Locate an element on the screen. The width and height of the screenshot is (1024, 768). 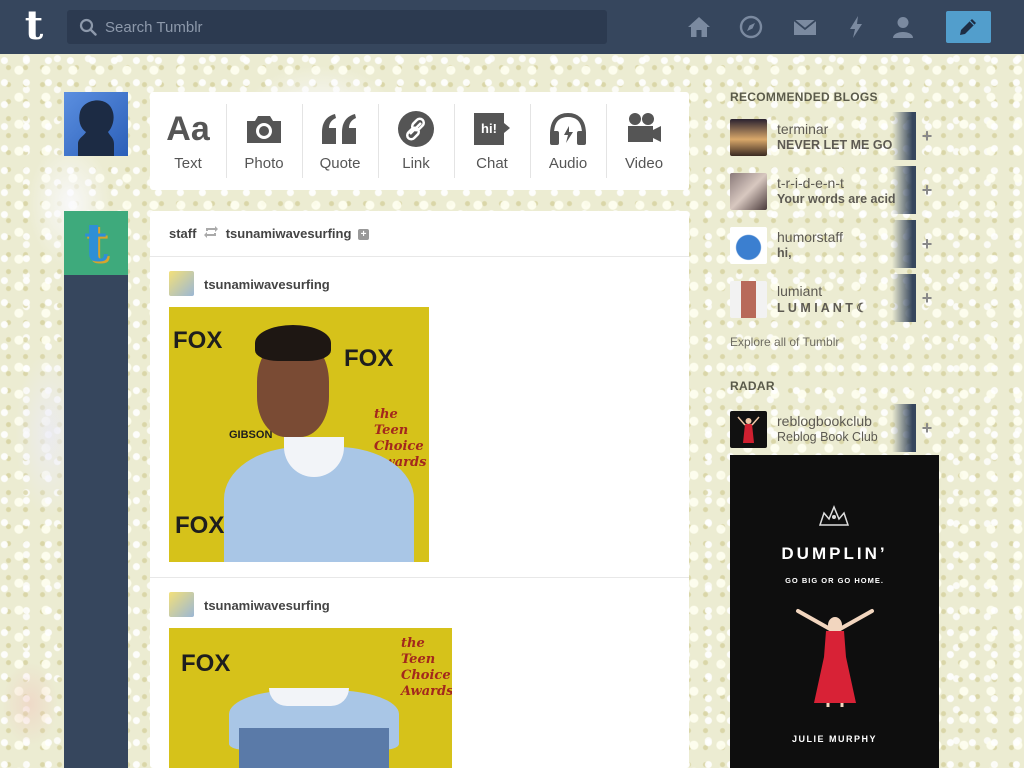
post-type-video: Video is located at coordinates (644, 141).